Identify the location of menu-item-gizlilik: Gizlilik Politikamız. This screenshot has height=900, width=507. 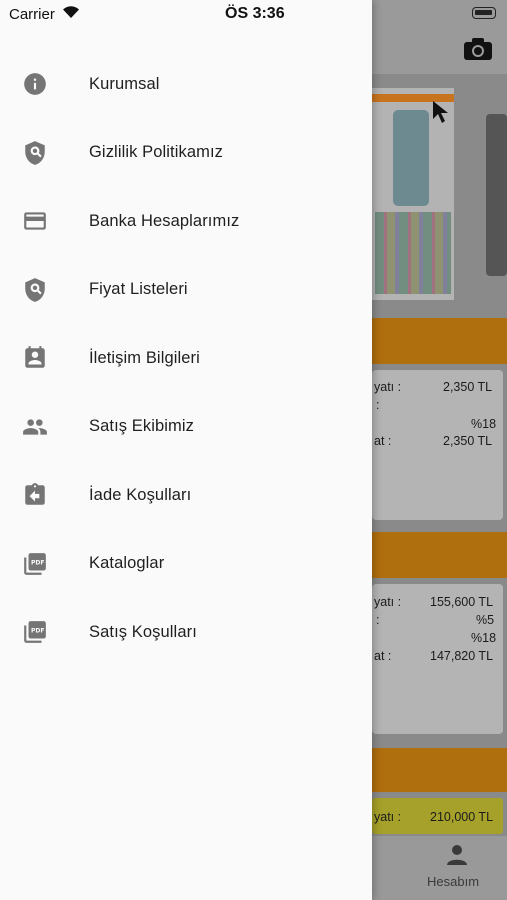
(186, 153).